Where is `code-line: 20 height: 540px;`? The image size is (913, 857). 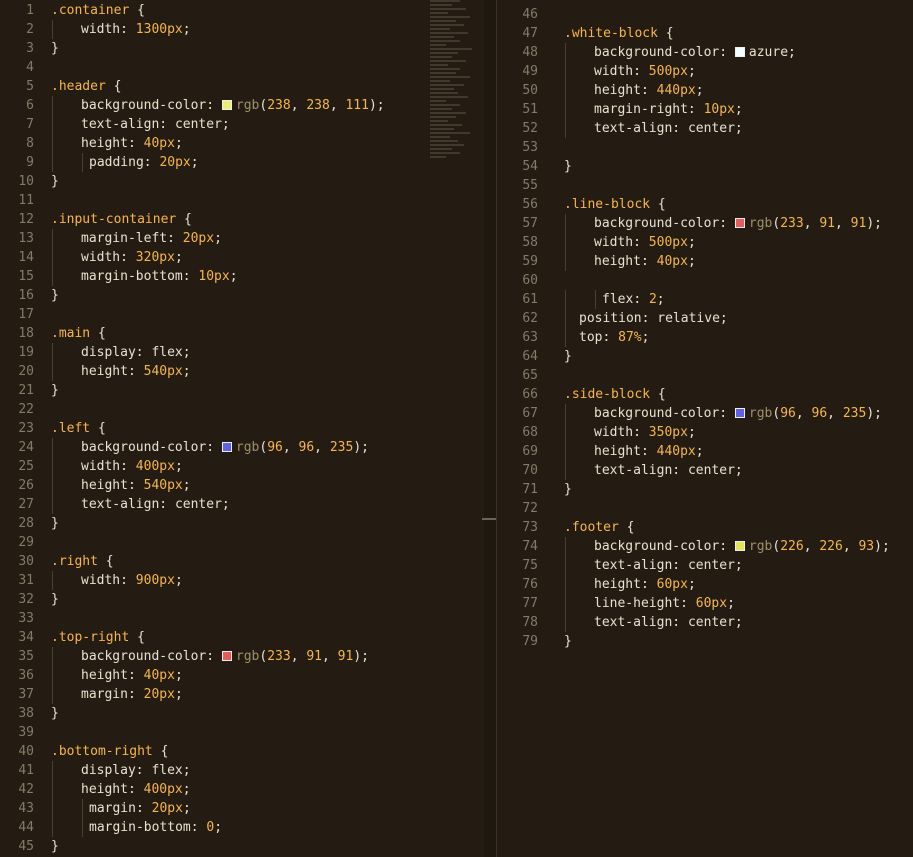 code-line: 20 height: 540px; is located at coordinates (241, 371).